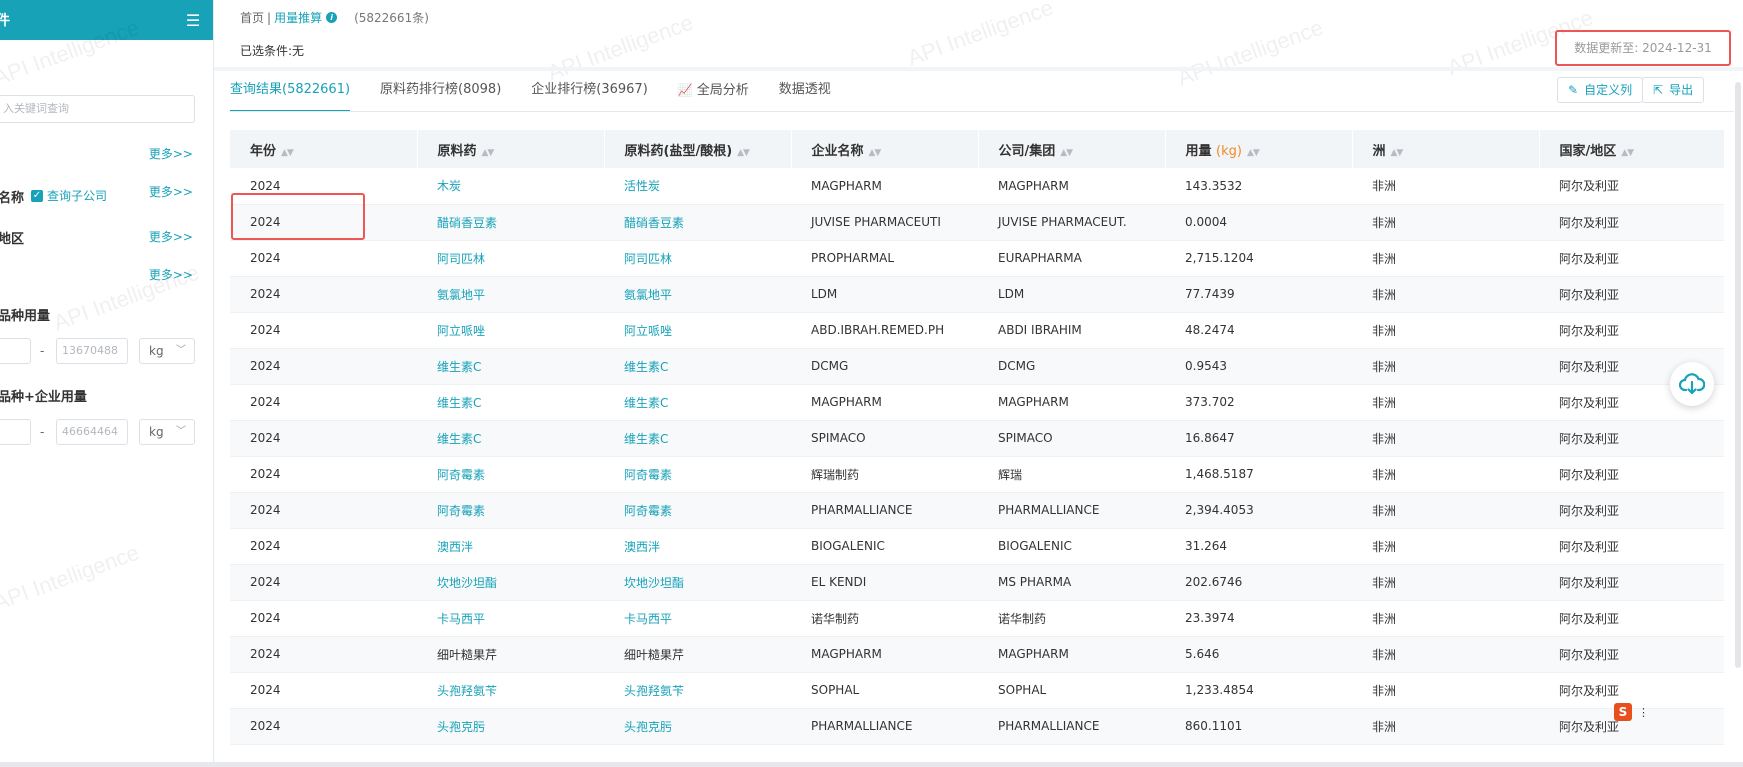 Image resolution: width=1743 pixels, height=767 pixels. What do you see at coordinates (171, 236) in the screenshot?
I see `more-link-3: 更多>>` at bounding box center [171, 236].